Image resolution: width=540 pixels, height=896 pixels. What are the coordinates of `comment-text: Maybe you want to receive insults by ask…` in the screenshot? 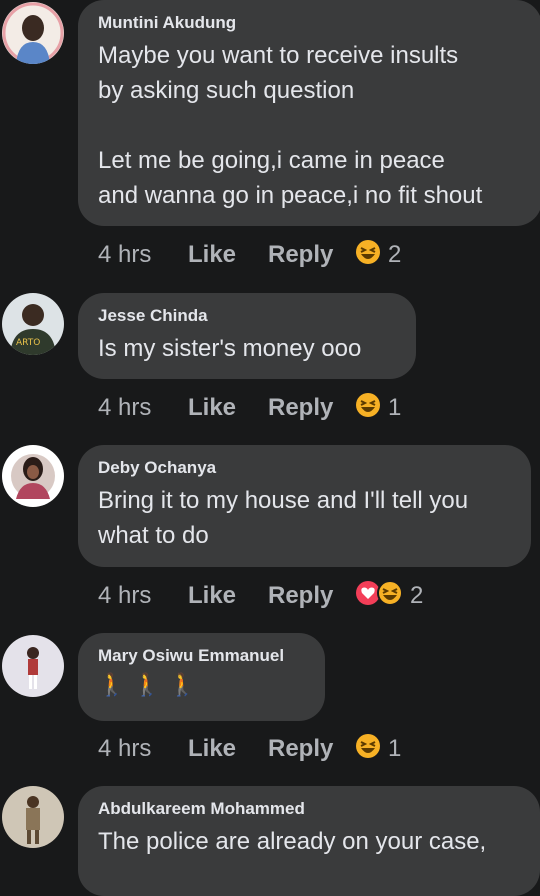 It's located at (290, 125).